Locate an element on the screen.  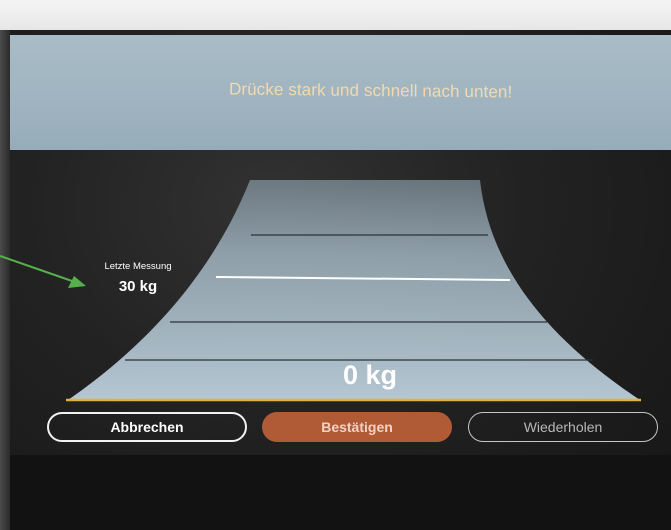
last-measurement-label: Letzte Messung is located at coordinates (138, 266).